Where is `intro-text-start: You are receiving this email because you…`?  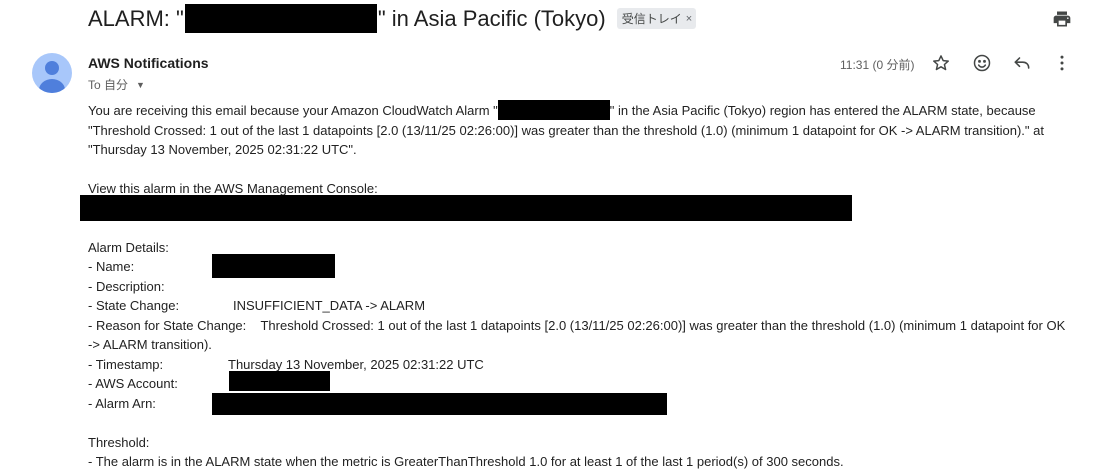
intro-text-start: You are receiving this email because you… is located at coordinates (293, 110).